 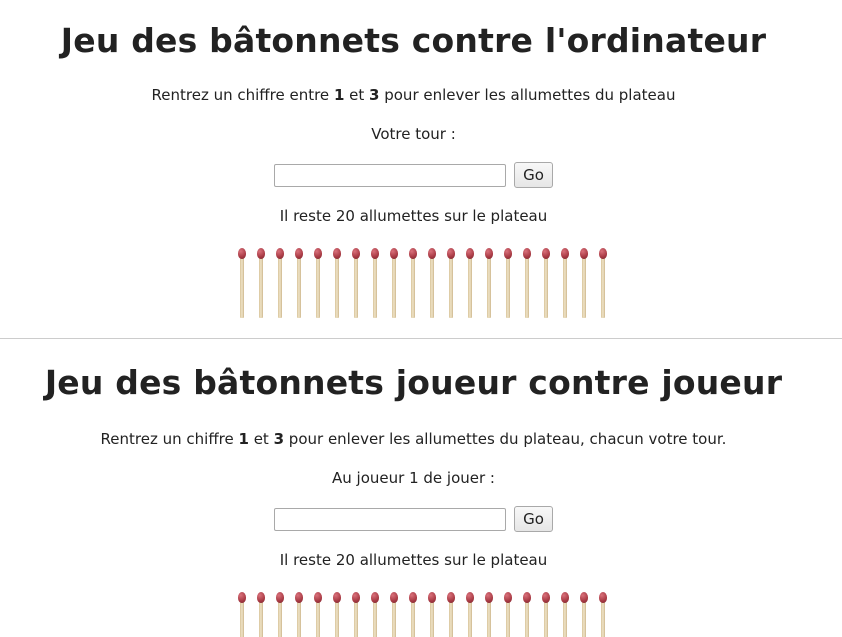 I want to click on instructions-text-before: Rentrez un chiffre entre, so click(x=242, y=95).